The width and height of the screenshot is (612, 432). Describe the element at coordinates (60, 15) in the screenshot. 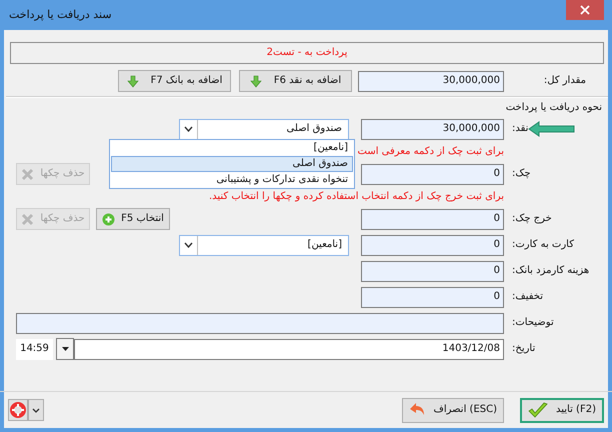

I see `window-title: سند دریافت یا پرداخت` at that location.